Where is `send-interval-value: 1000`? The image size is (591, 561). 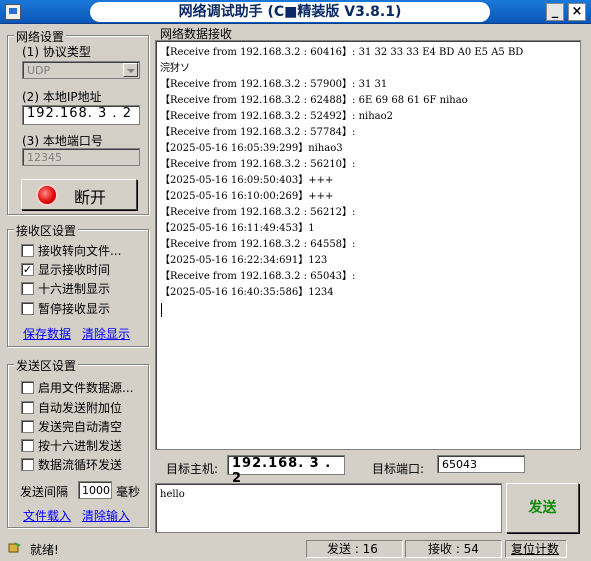 send-interval-value: 1000 is located at coordinates (96, 490).